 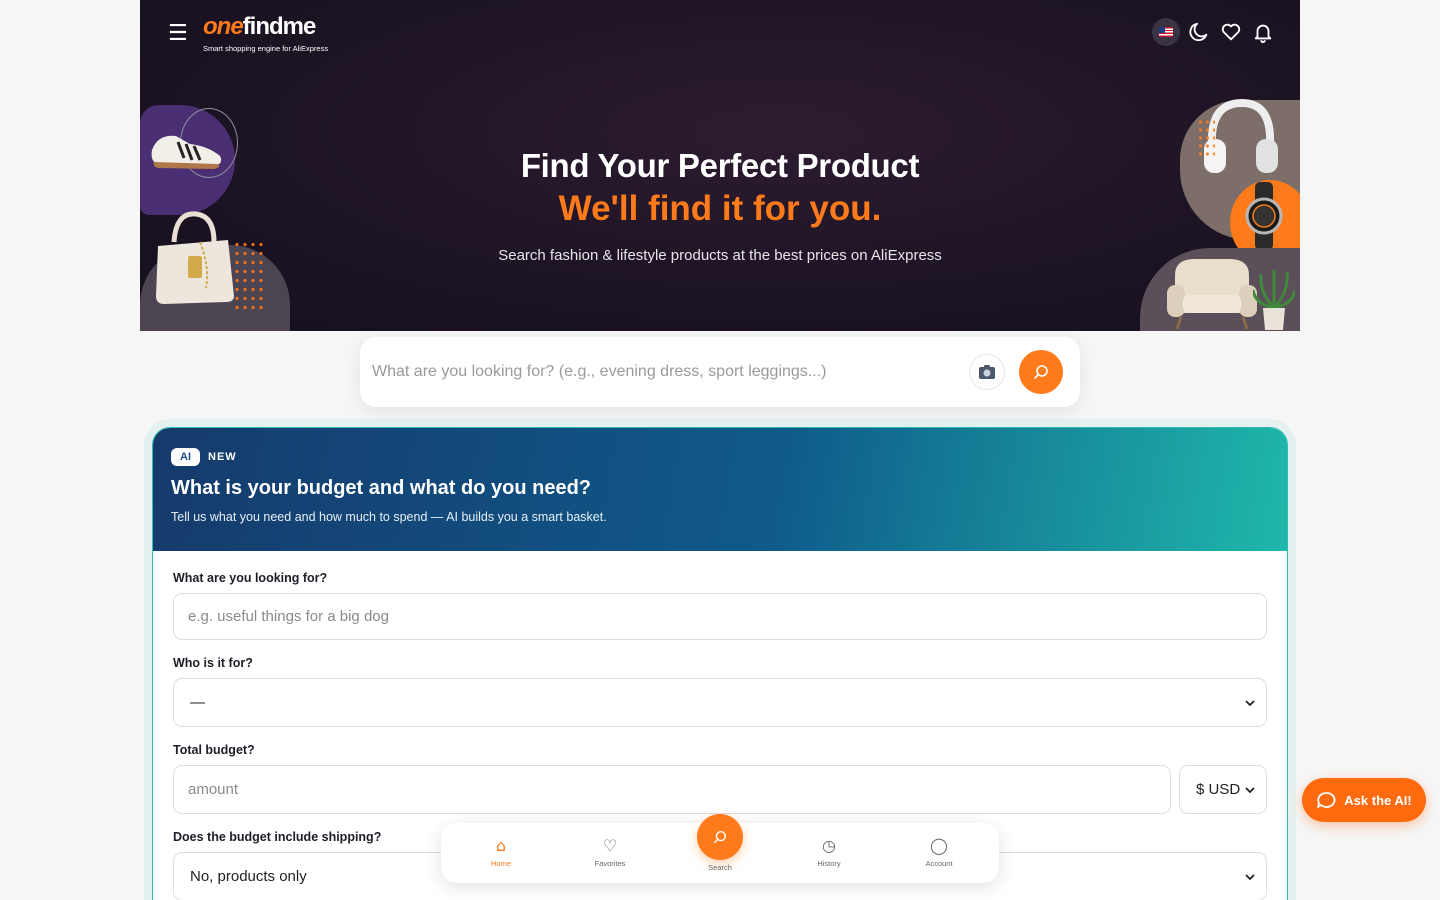 I want to click on who-label: Who is it for?, so click(x=213, y=663).